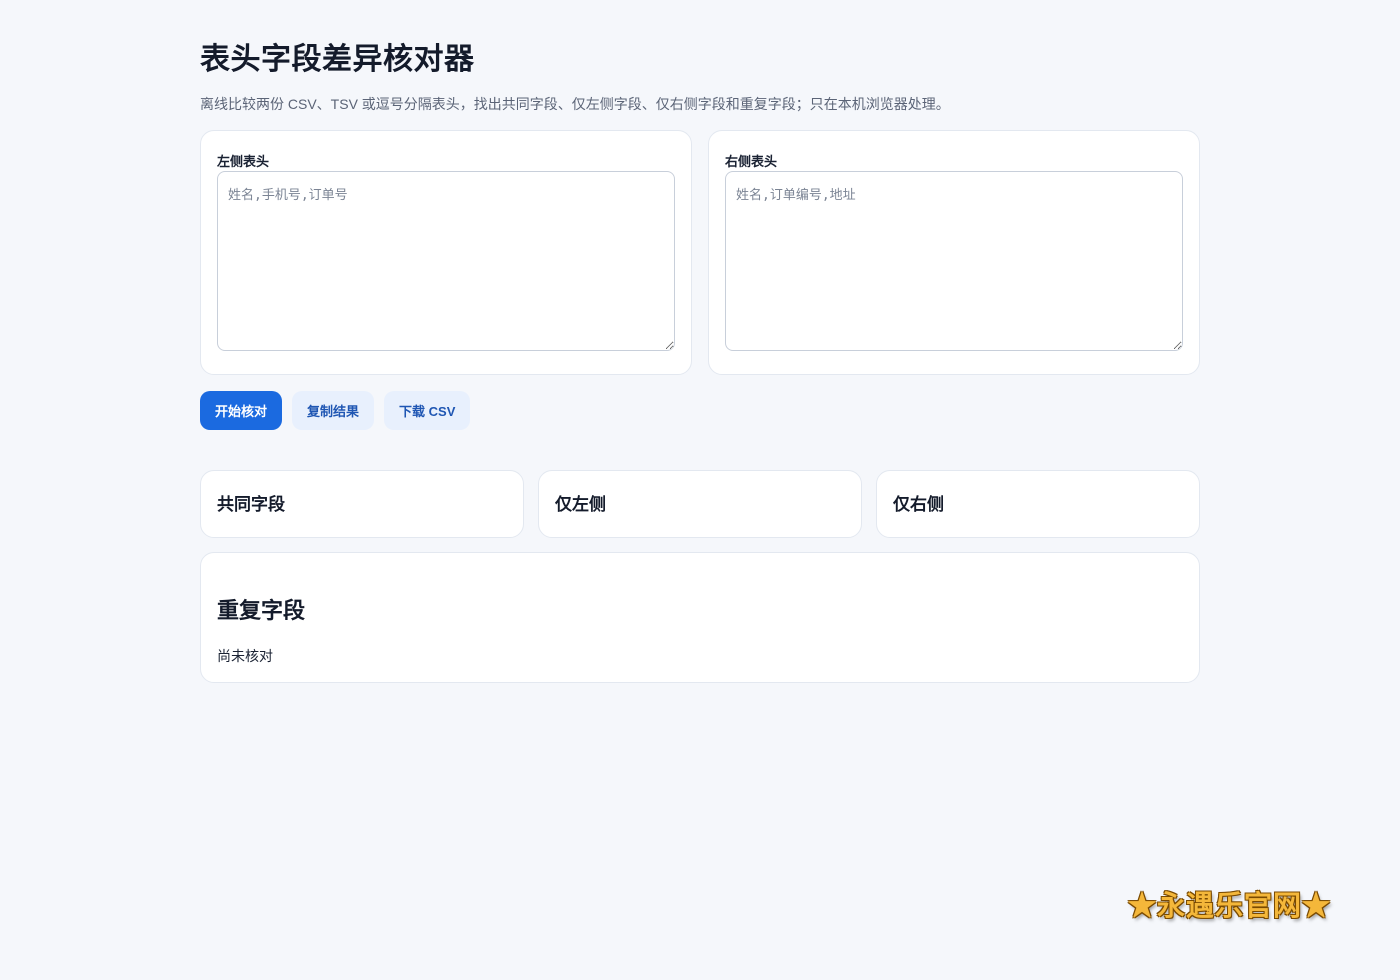  What do you see at coordinates (751, 161) in the screenshot?
I see `right-header-label: 右侧表头` at bounding box center [751, 161].